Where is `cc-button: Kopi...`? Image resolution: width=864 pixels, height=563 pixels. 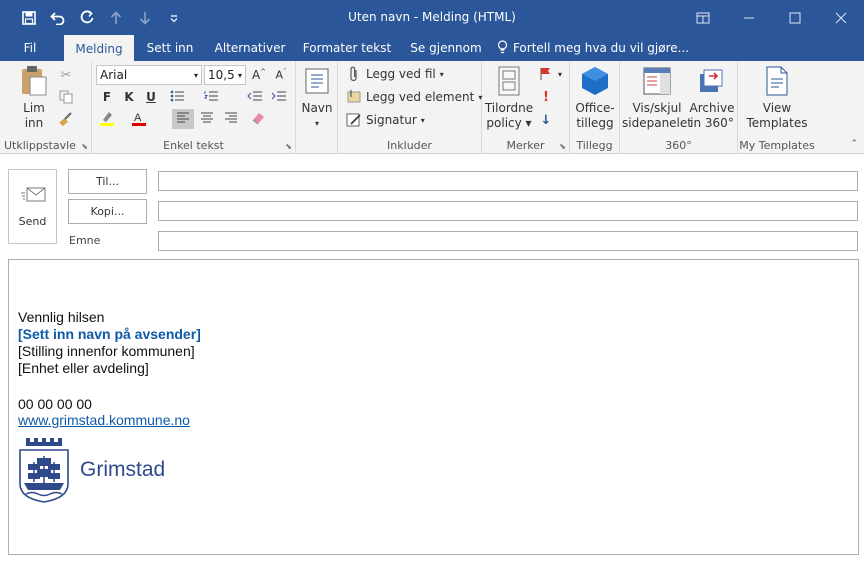 cc-button: Kopi... is located at coordinates (107, 211).